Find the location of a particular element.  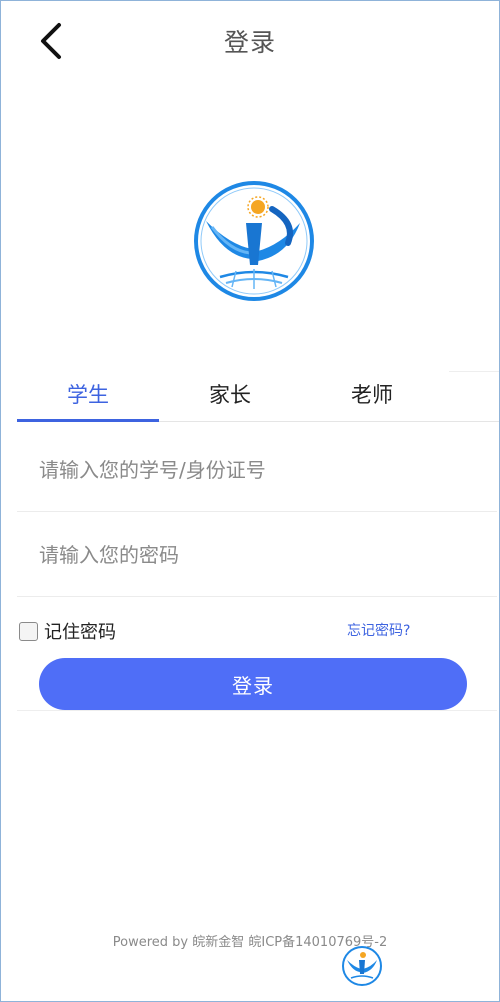

password-field is located at coordinates (257, 555).